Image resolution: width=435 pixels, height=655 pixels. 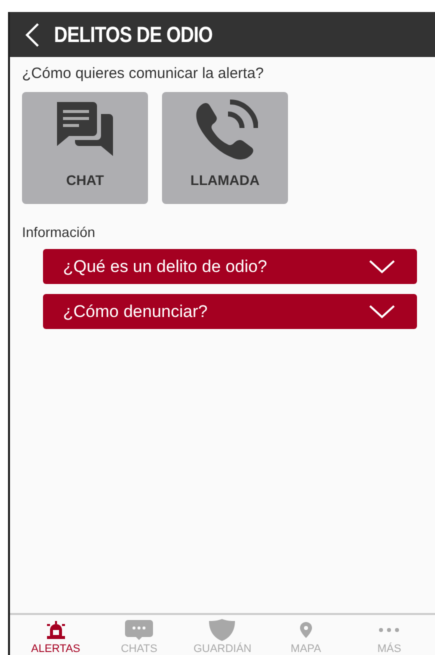 I want to click on nav-tab: ALERTAS, so click(x=56, y=635).